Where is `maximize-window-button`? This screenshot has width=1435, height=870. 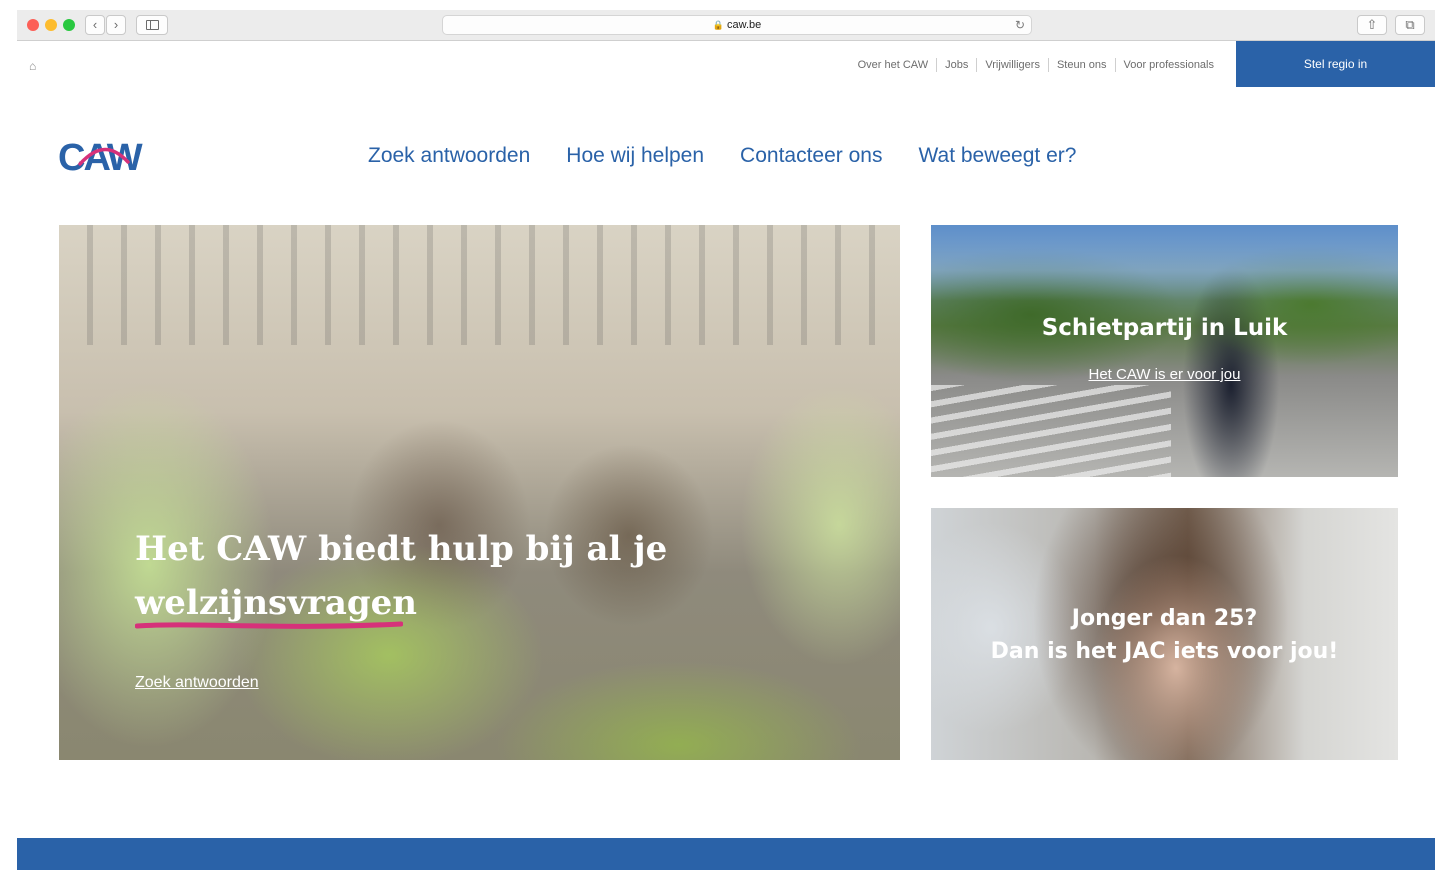 maximize-window-button is located at coordinates (69, 25).